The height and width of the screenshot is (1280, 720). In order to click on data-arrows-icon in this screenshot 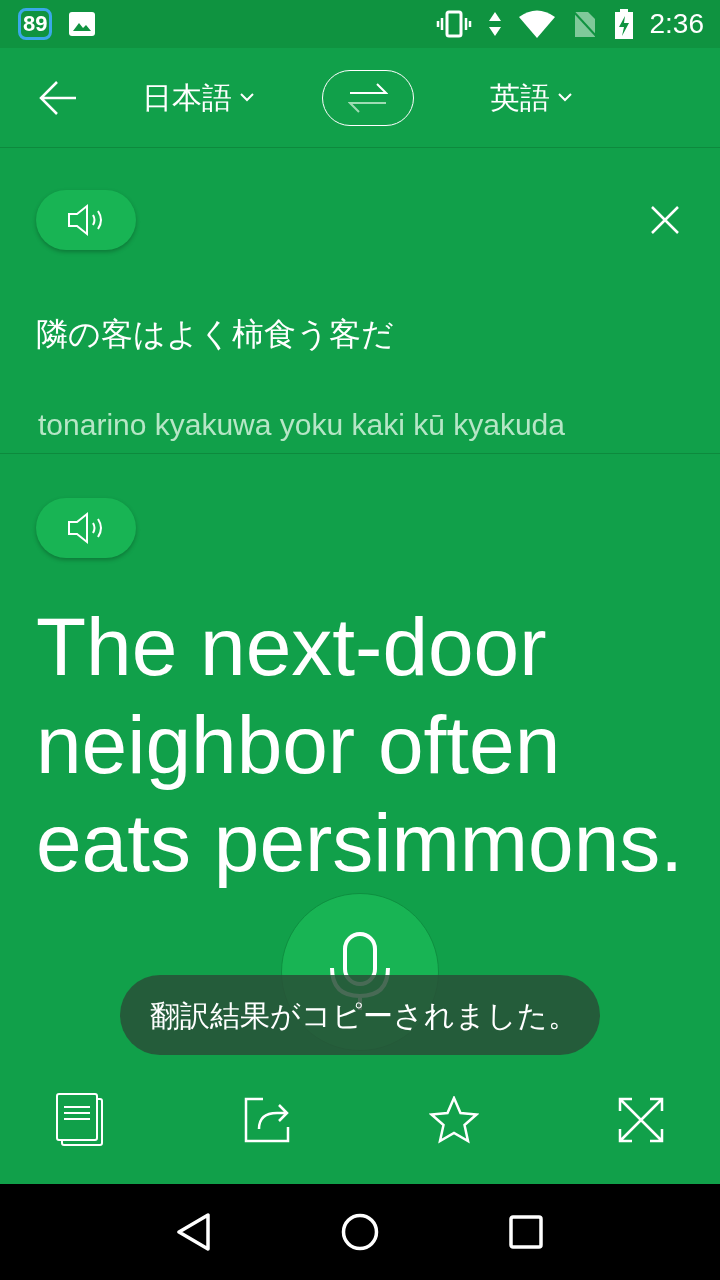, I will do `click(494, 24)`.